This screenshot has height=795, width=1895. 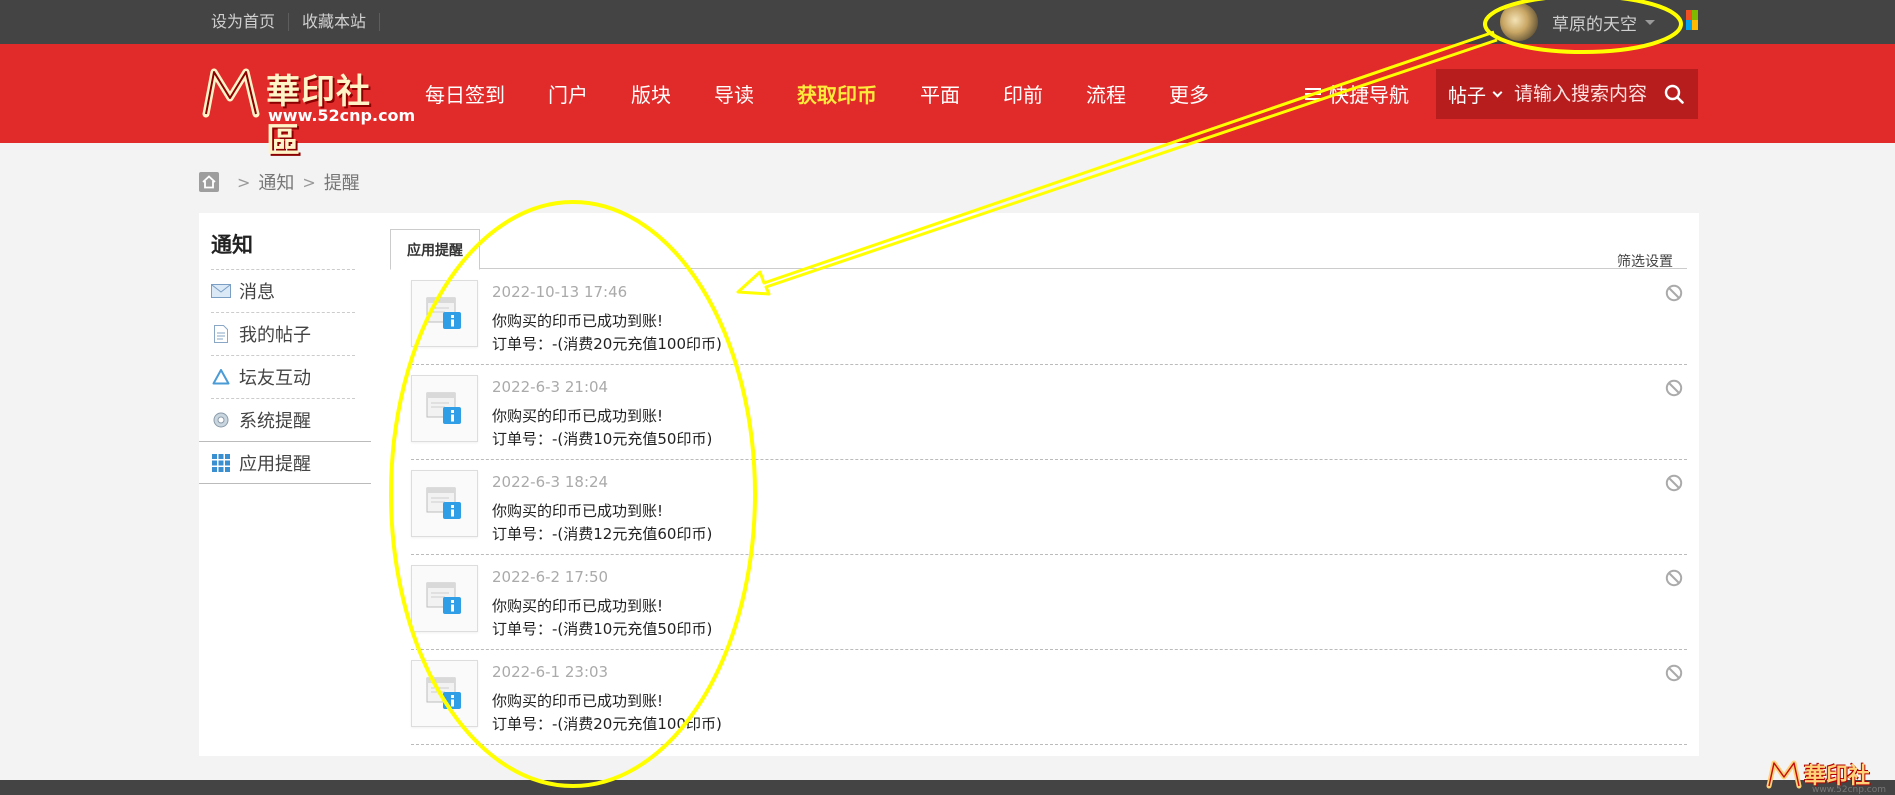 I want to click on bookmark-site-link: 收藏本站, so click(x=335, y=22).